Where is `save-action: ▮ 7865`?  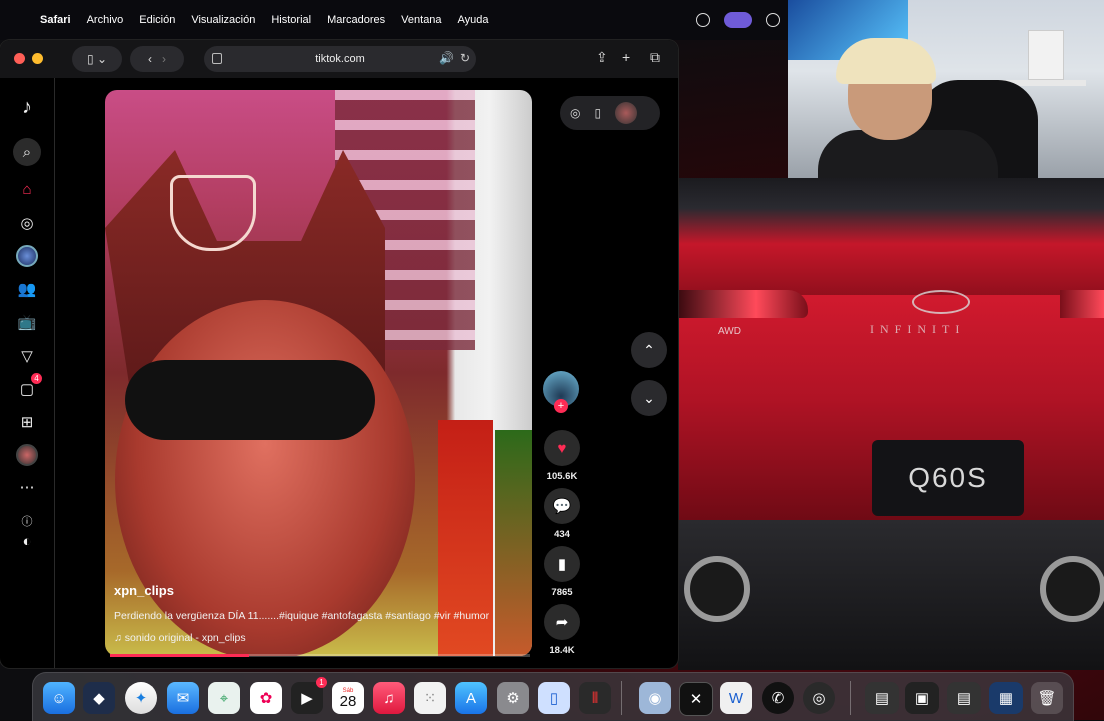
save-action: ▮ 7865 is located at coordinates (562, 572).